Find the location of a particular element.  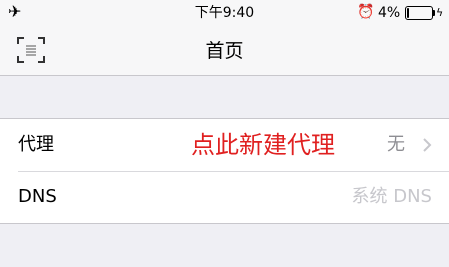

battery-cap is located at coordinates (434, 13).